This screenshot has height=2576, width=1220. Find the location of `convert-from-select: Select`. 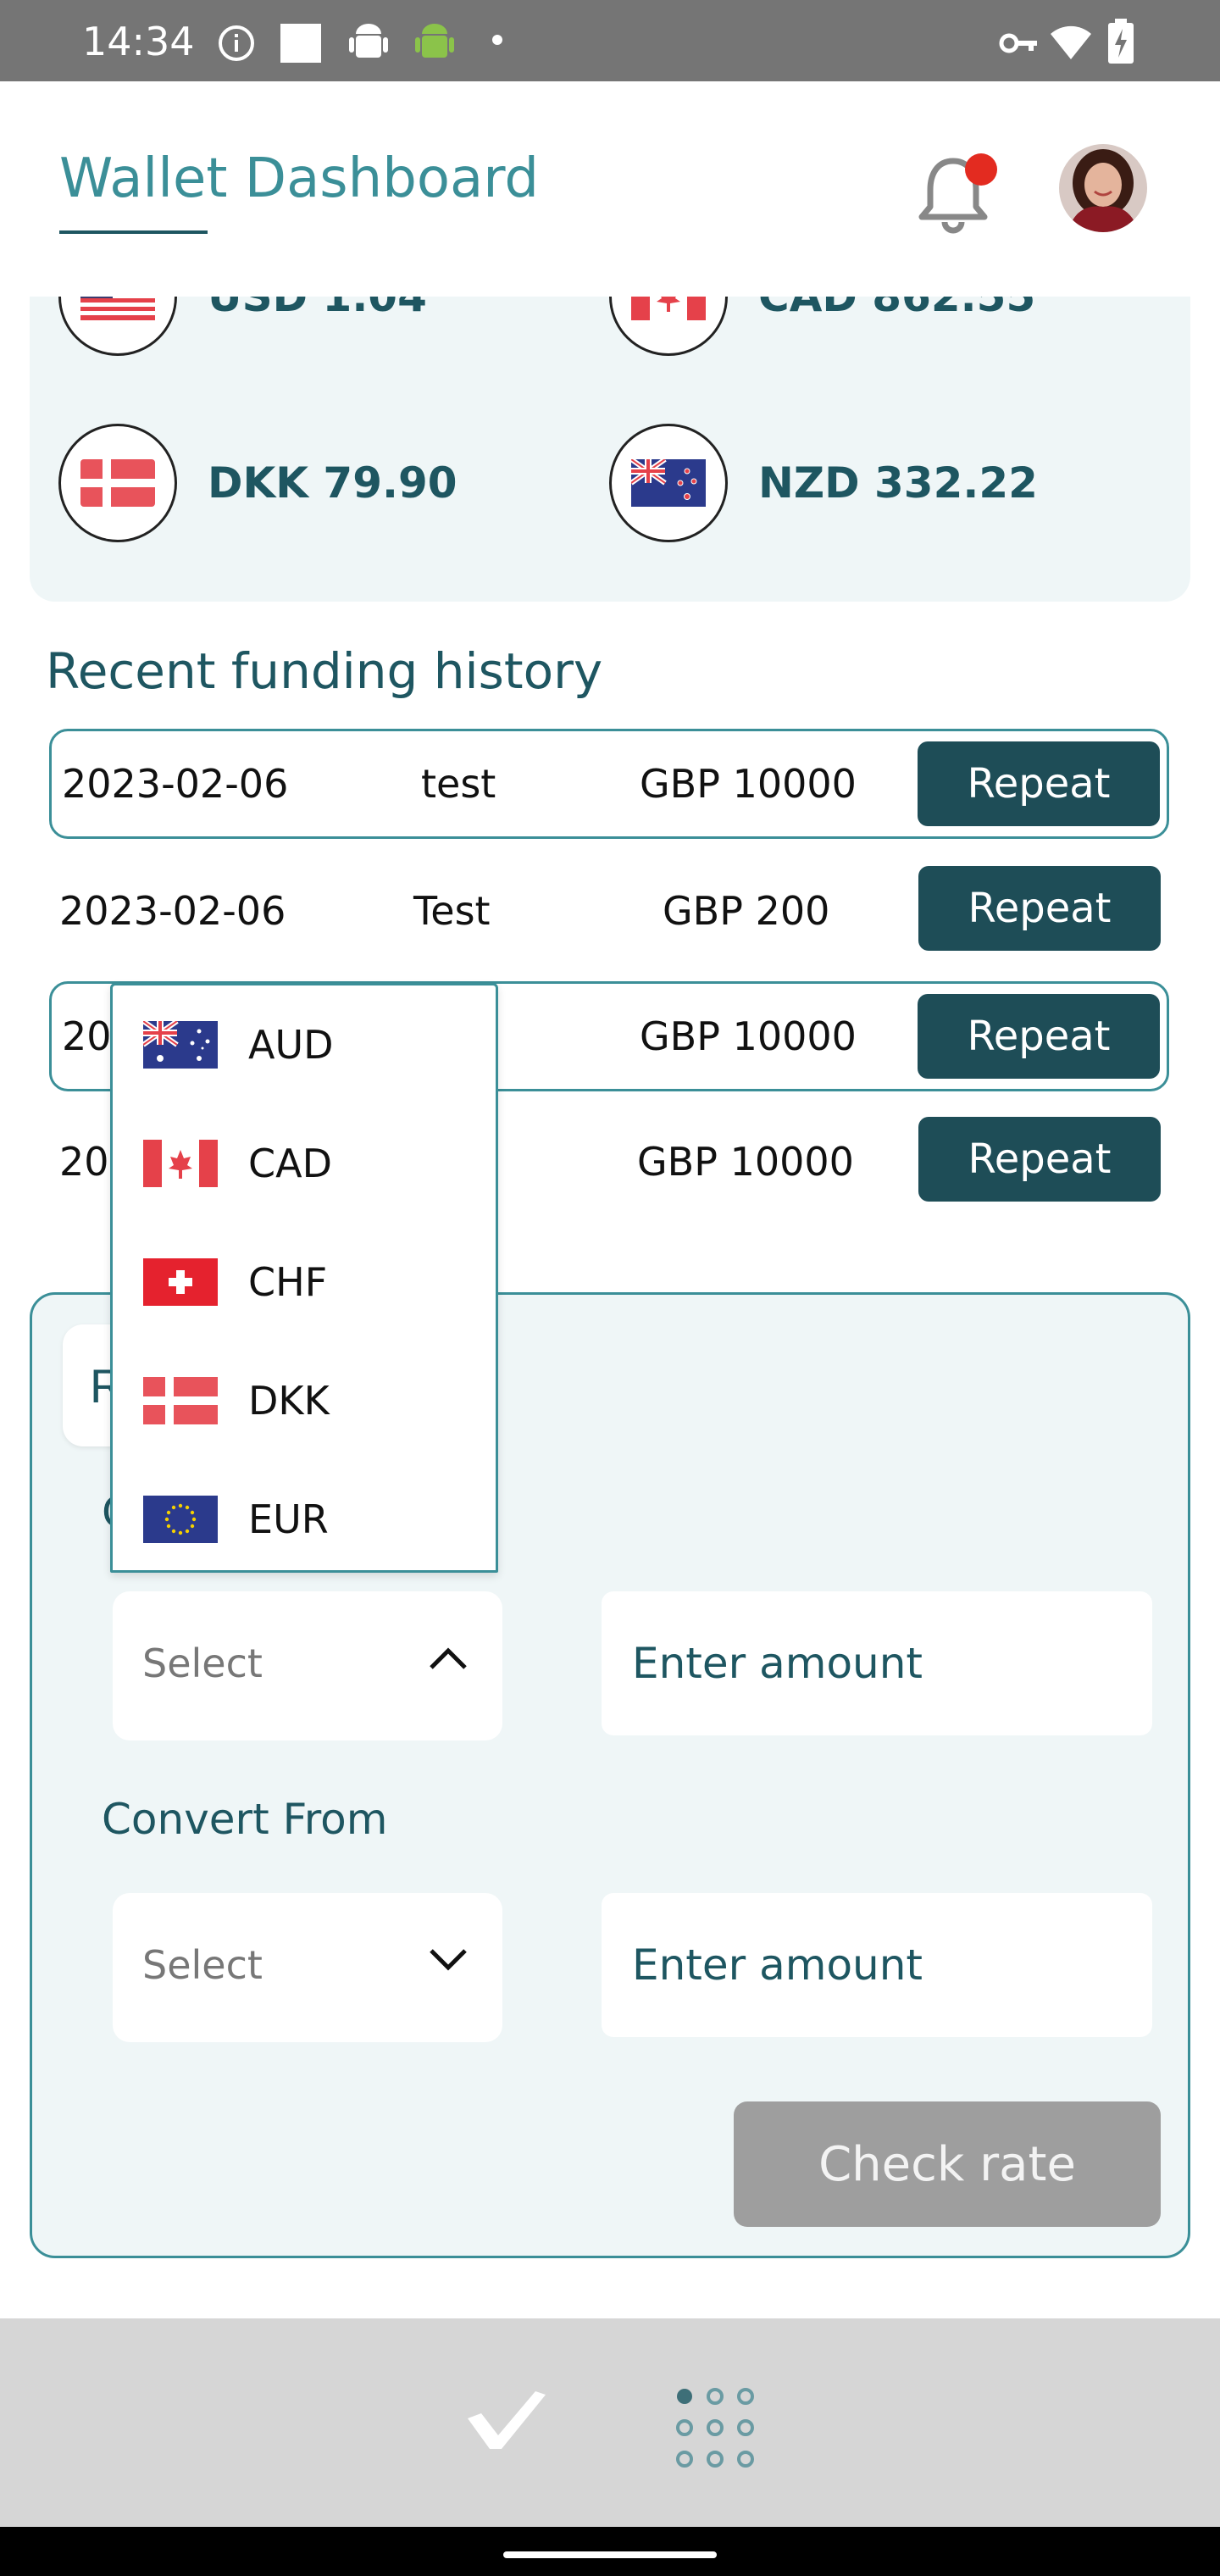

convert-from-select: Select is located at coordinates (307, 1967).